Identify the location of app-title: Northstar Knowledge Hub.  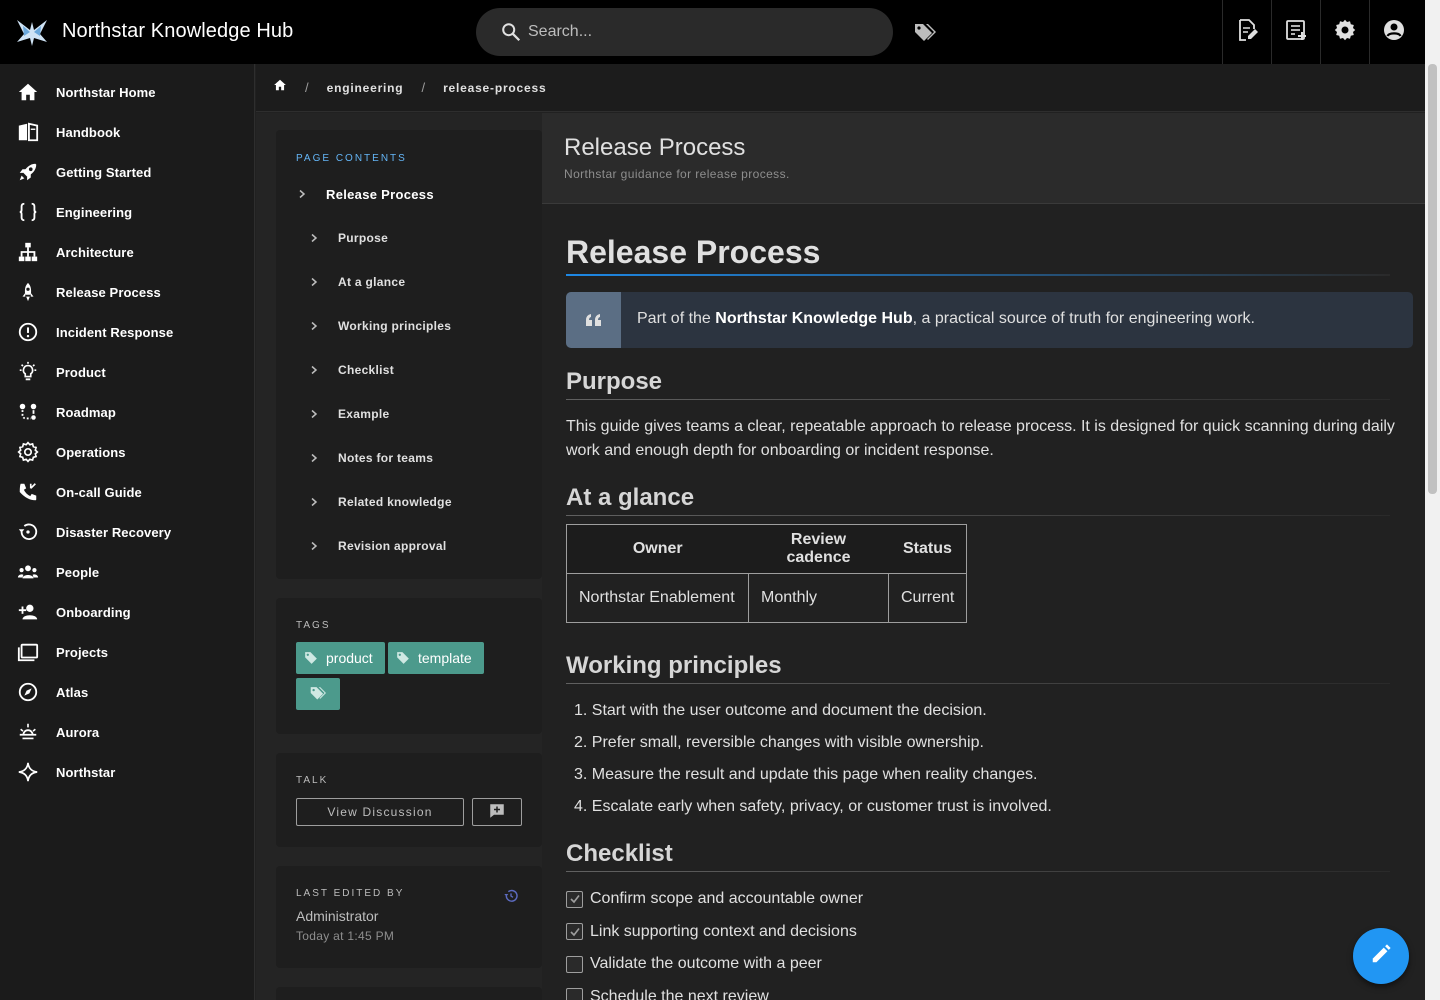
(177, 31).